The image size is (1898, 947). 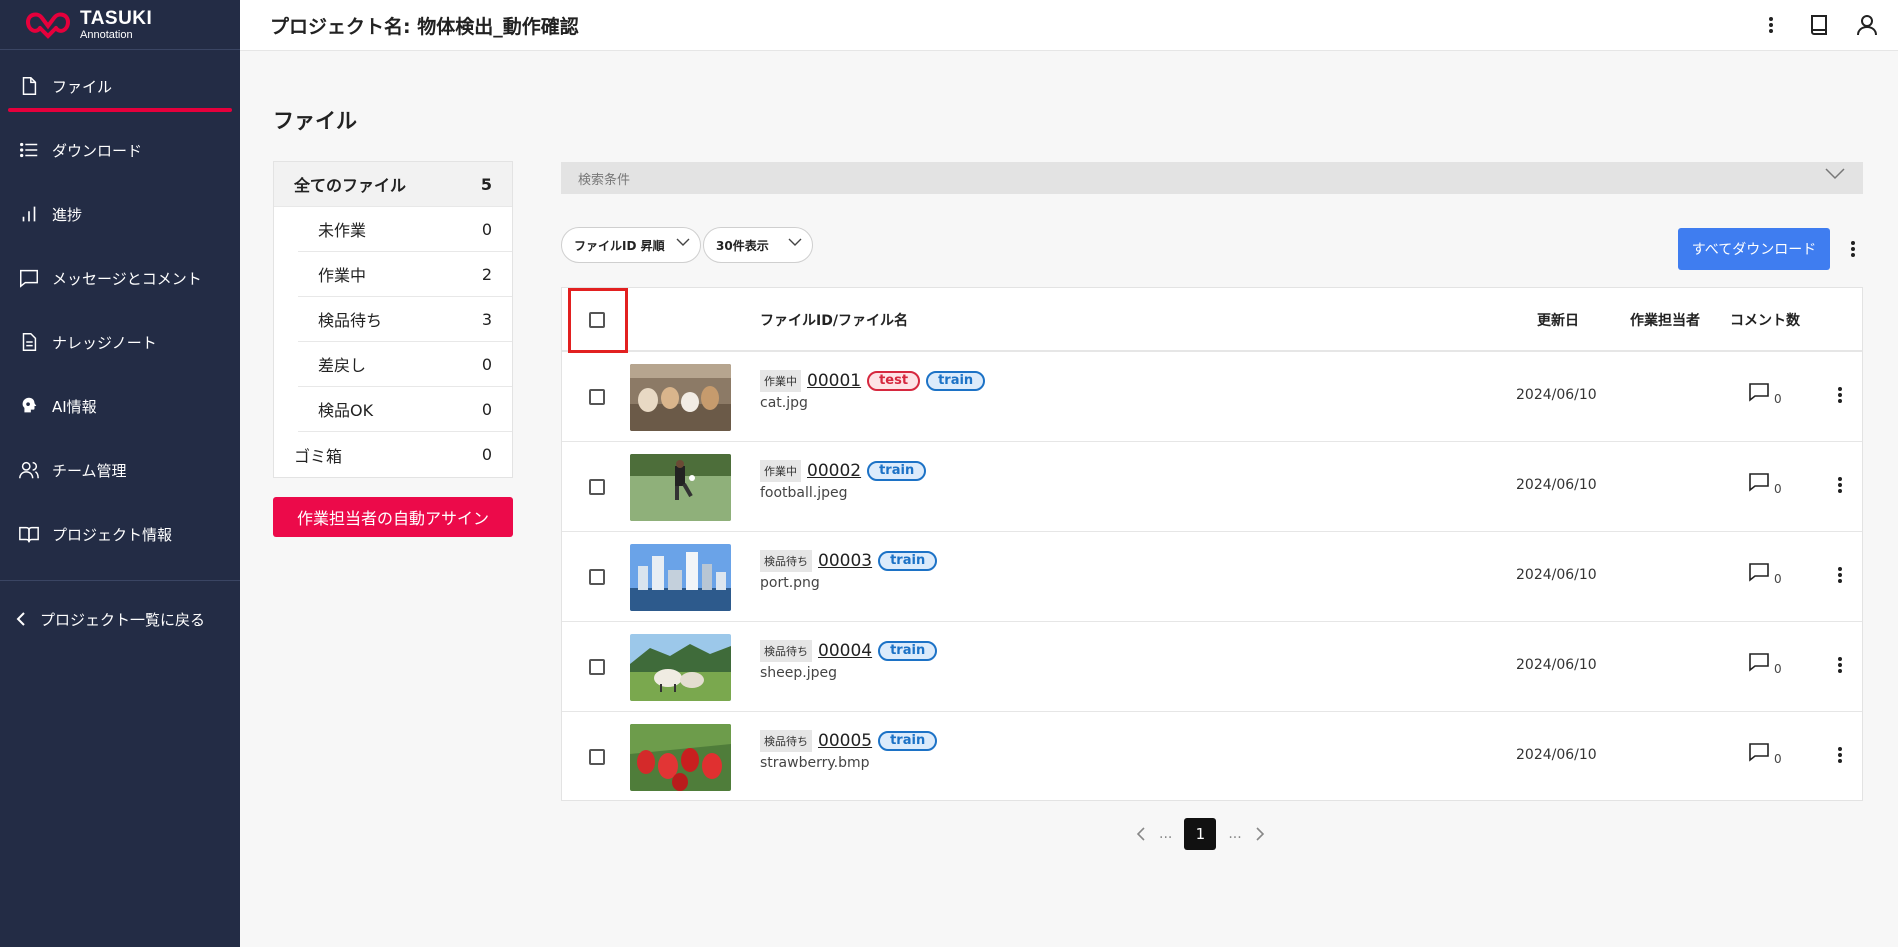 I want to click on download-all-button: すべてダウンロード, so click(x=1754, y=249).